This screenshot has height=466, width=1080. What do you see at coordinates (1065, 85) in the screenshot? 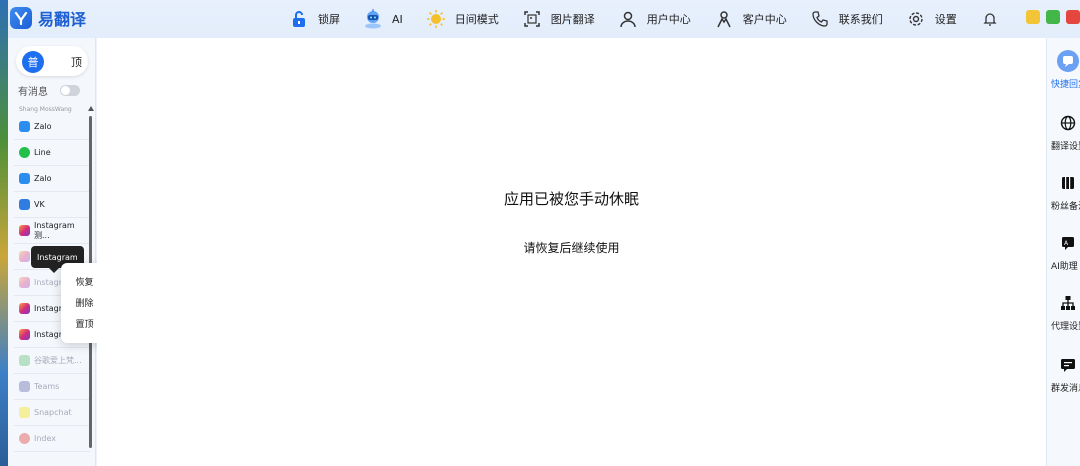
I see `tool-label: 快捷回复` at bounding box center [1065, 85].